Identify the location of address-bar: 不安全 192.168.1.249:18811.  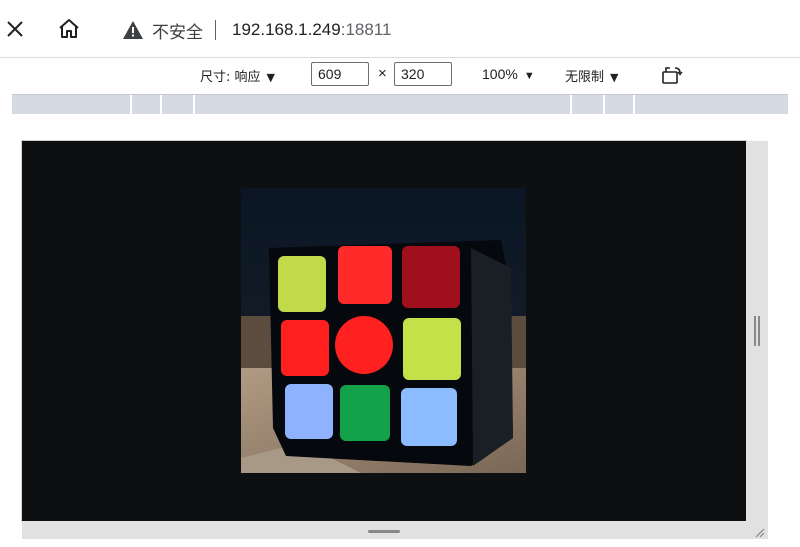
(449, 30).